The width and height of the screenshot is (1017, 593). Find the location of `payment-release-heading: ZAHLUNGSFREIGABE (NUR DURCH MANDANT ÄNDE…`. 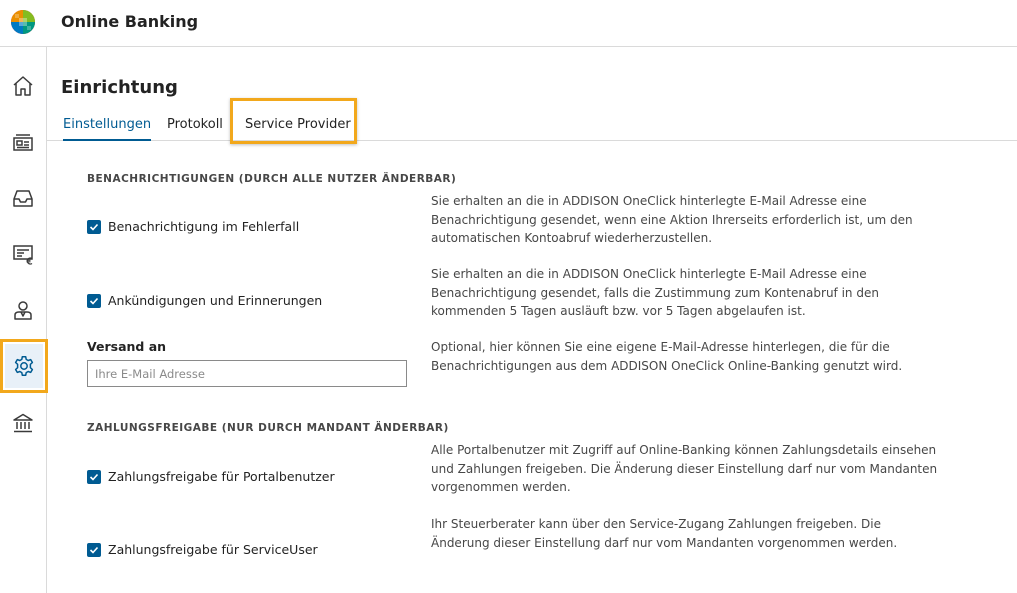

payment-release-heading: ZAHLUNGSFREIGABE (NUR DURCH MANDANT ÄNDE… is located at coordinates (268, 428).